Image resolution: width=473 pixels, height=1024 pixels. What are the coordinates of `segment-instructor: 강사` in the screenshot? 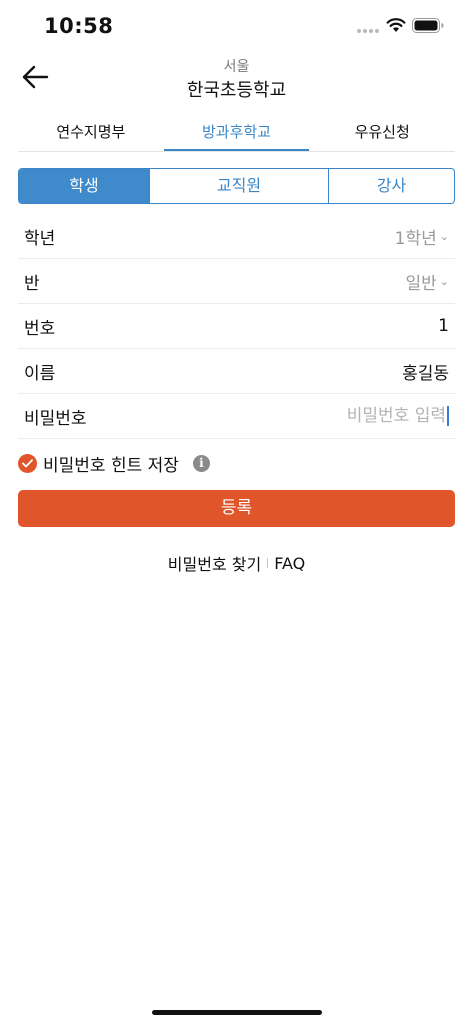 It's located at (391, 186).